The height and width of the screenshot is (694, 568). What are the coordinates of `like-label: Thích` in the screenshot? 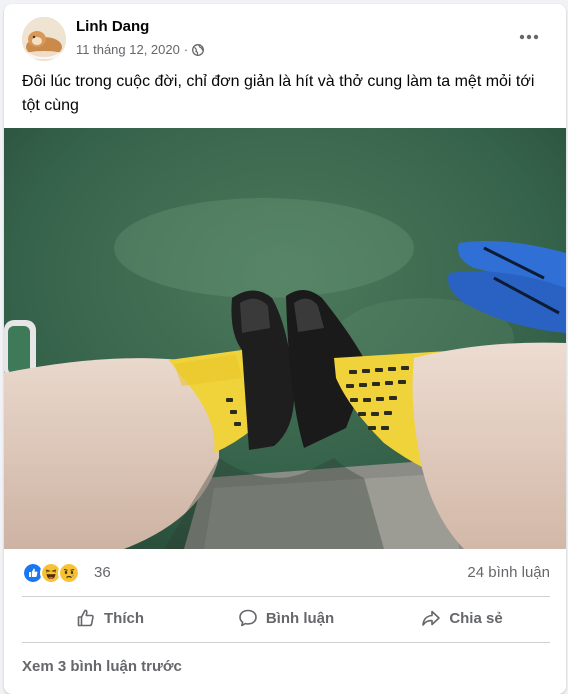 It's located at (124, 618).